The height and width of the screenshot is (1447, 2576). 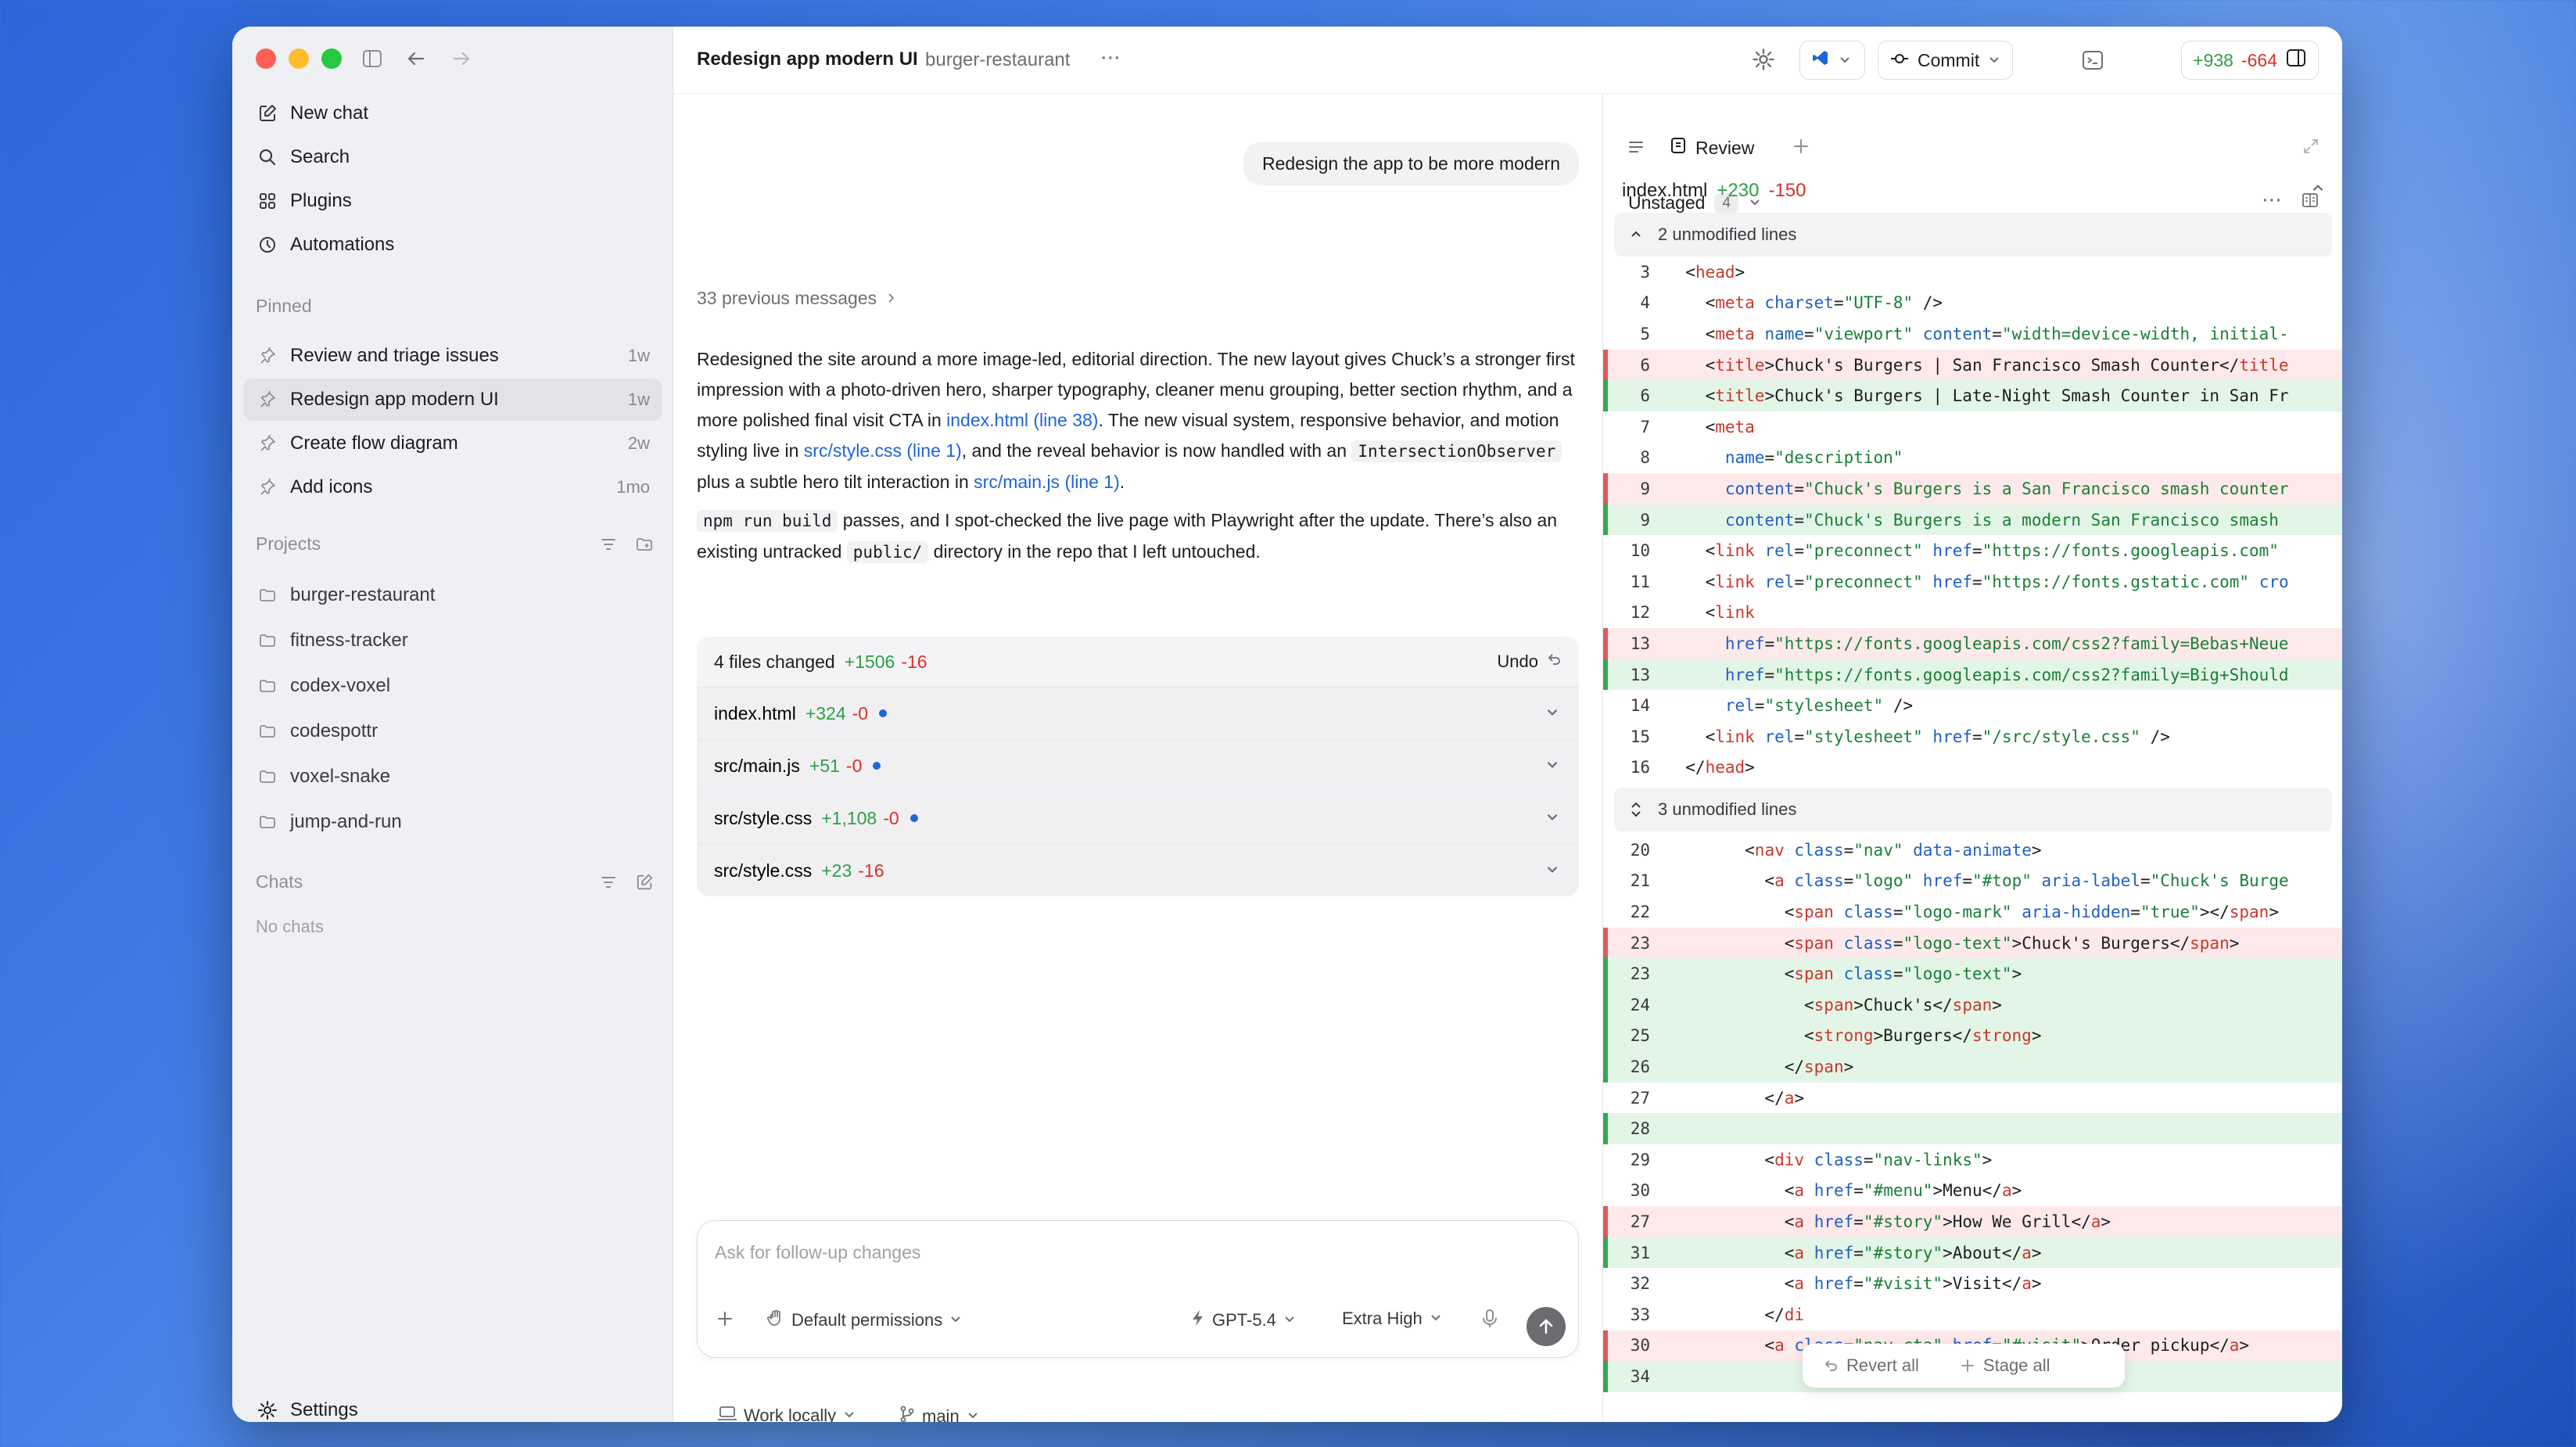 I want to click on zoom-window-button, so click(x=331, y=59).